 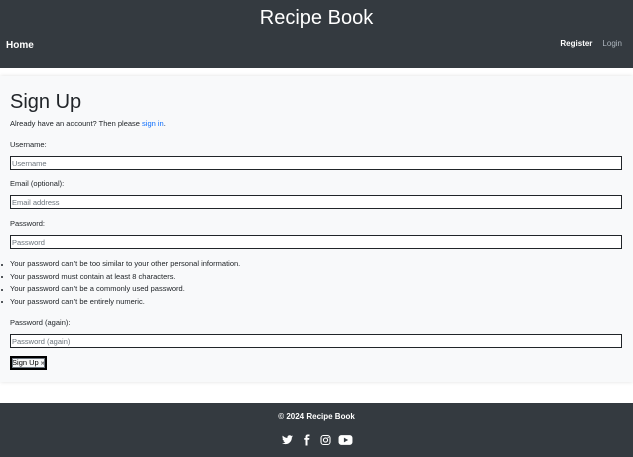 What do you see at coordinates (316, 163) in the screenshot?
I see `username-input` at bounding box center [316, 163].